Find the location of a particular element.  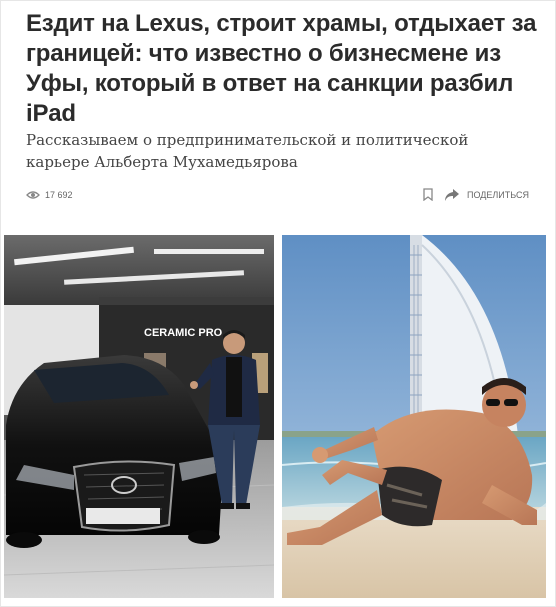

photo-gutter is located at coordinates (278, 416).